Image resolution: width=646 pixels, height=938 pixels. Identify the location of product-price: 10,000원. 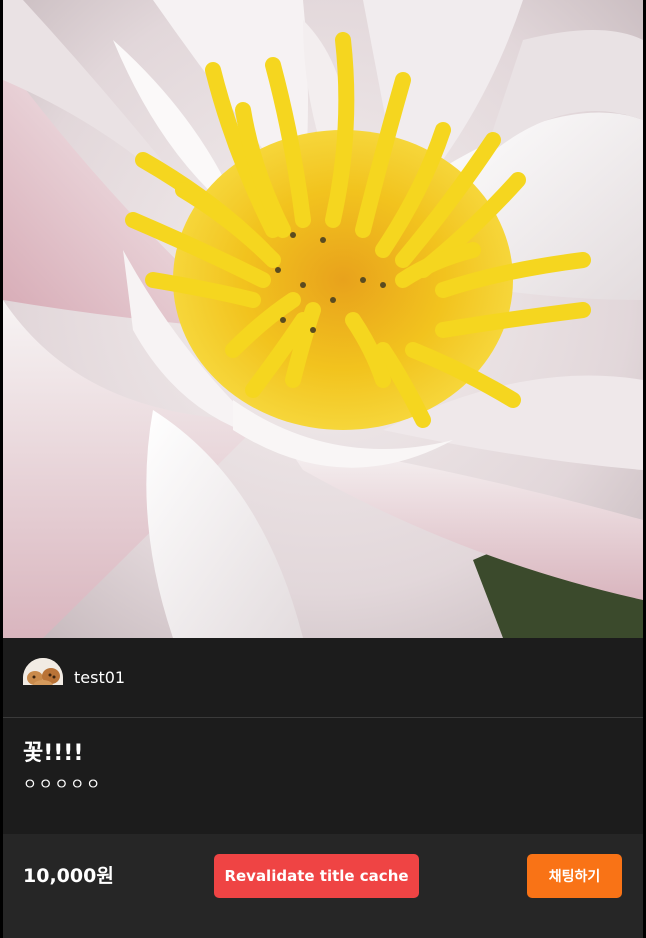
(68, 876).